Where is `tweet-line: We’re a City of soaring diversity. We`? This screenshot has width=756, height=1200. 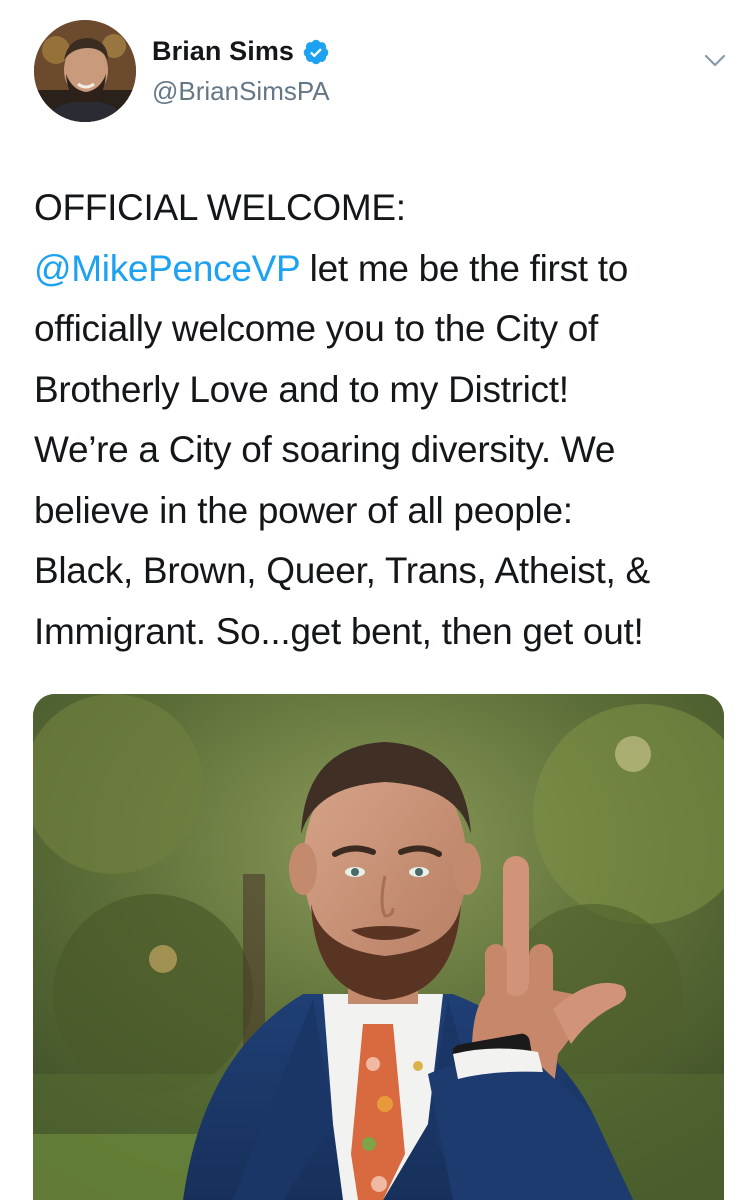
tweet-line: We’re a City of soaring diversity. We is located at coordinates (325, 449).